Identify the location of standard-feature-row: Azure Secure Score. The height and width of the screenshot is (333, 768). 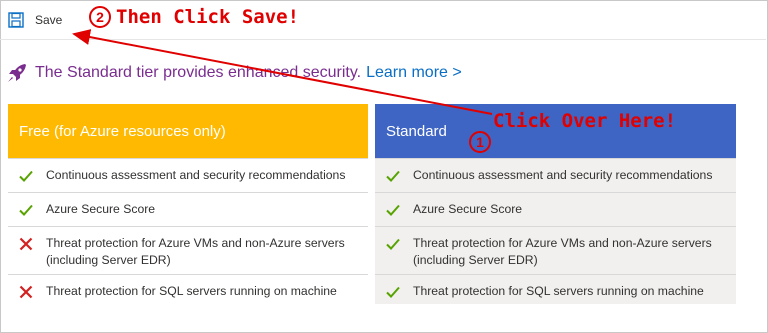
(555, 209).